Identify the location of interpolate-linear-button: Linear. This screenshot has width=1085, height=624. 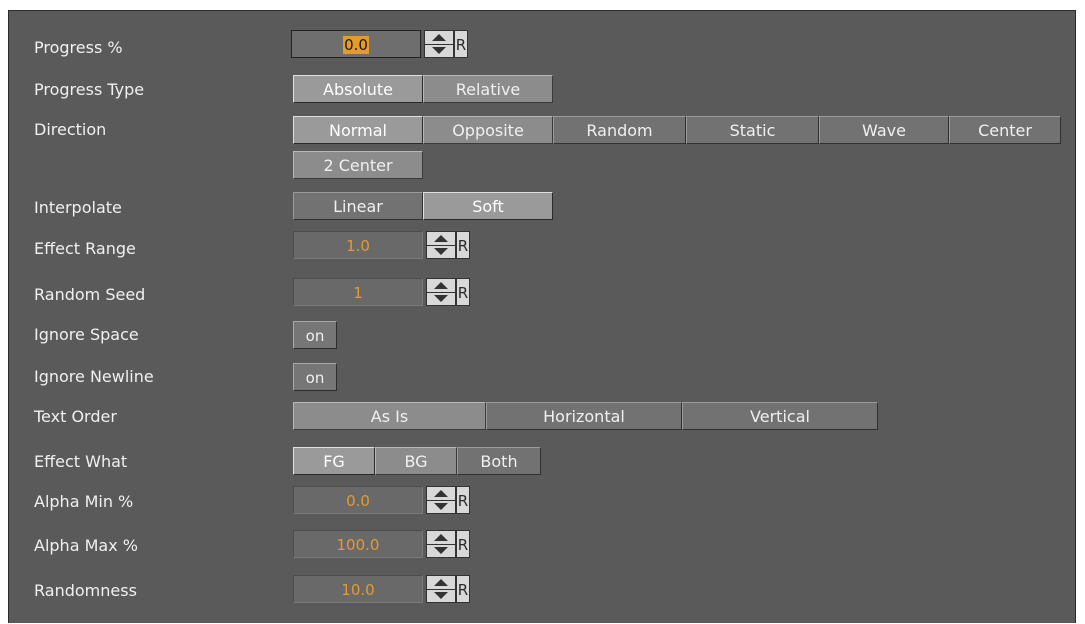
(358, 206).